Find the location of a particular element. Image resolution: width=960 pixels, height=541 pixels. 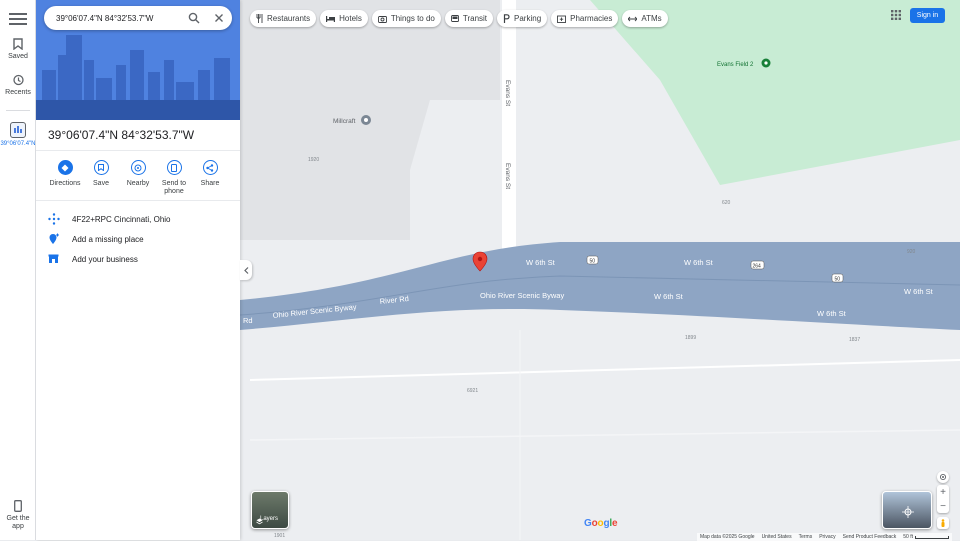

evans-st-road is located at coordinates (509, 125).